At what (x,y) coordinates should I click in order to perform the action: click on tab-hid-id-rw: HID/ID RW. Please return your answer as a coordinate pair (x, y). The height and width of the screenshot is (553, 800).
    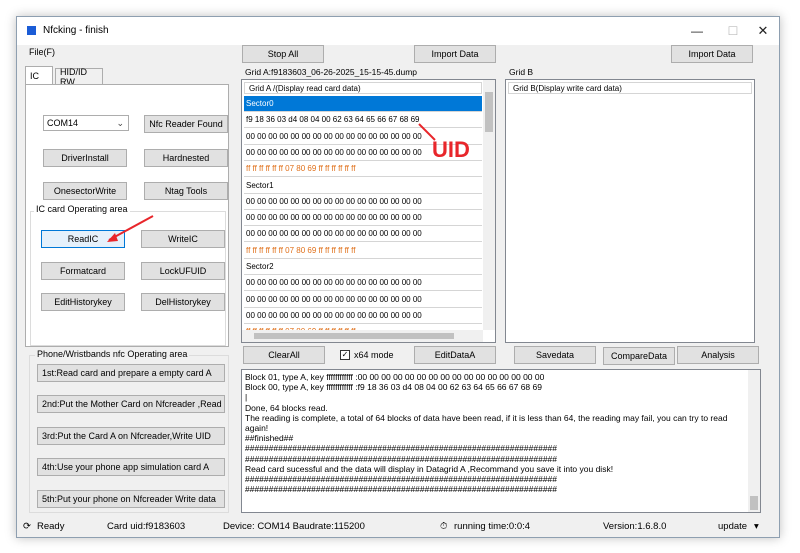
    Looking at the image, I should click on (79, 77).